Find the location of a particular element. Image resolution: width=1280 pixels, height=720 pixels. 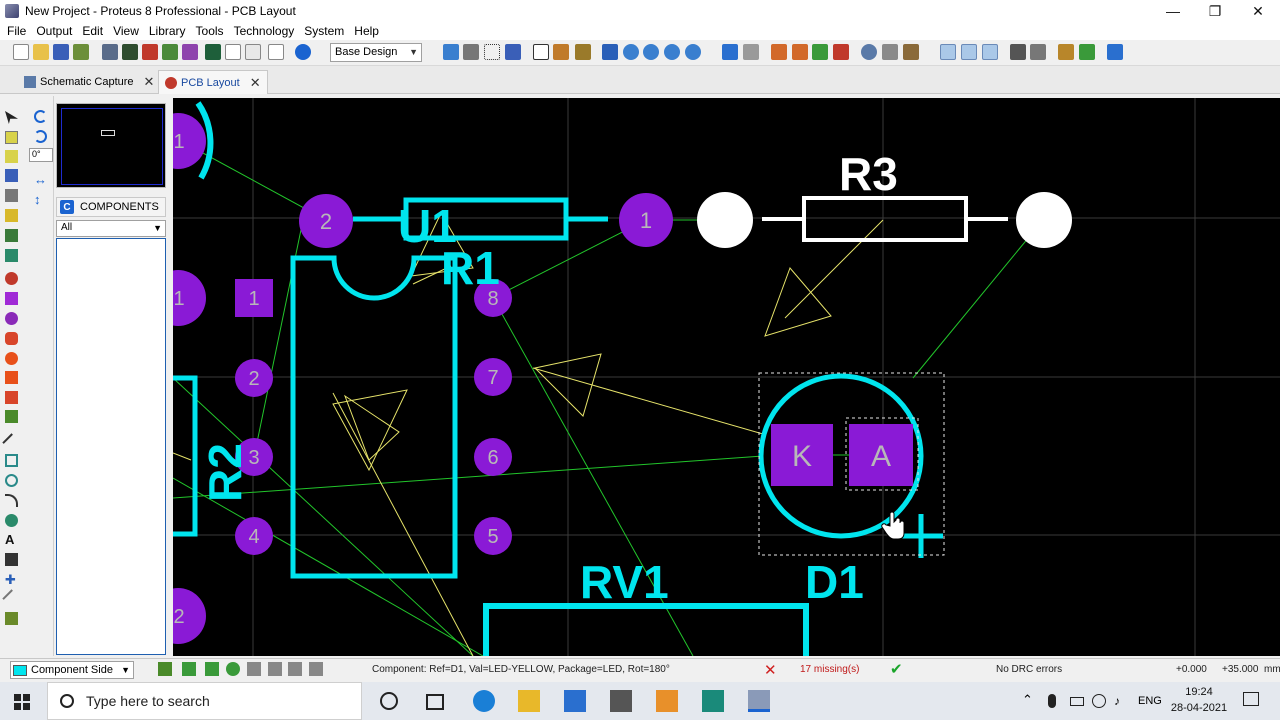

edge-pad-icon is located at coordinates (11, 338).